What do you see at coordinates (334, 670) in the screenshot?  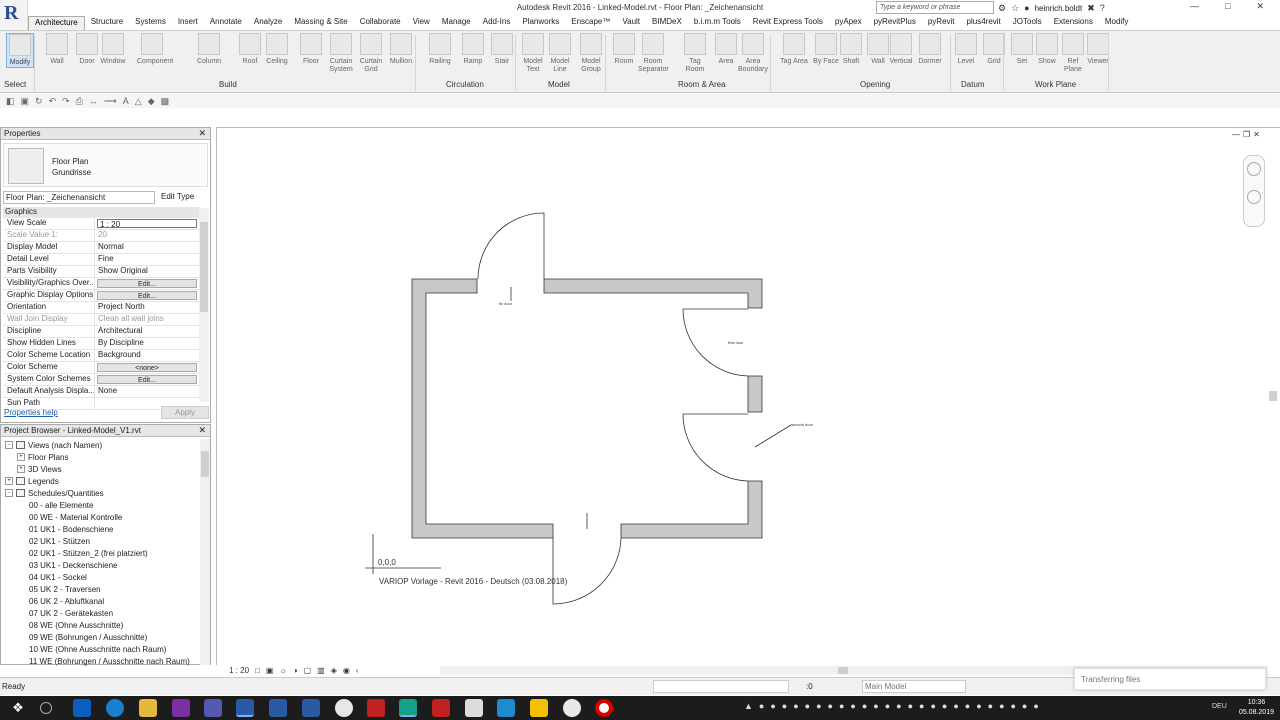 I see `temp-hide-icon: ◈` at bounding box center [334, 670].